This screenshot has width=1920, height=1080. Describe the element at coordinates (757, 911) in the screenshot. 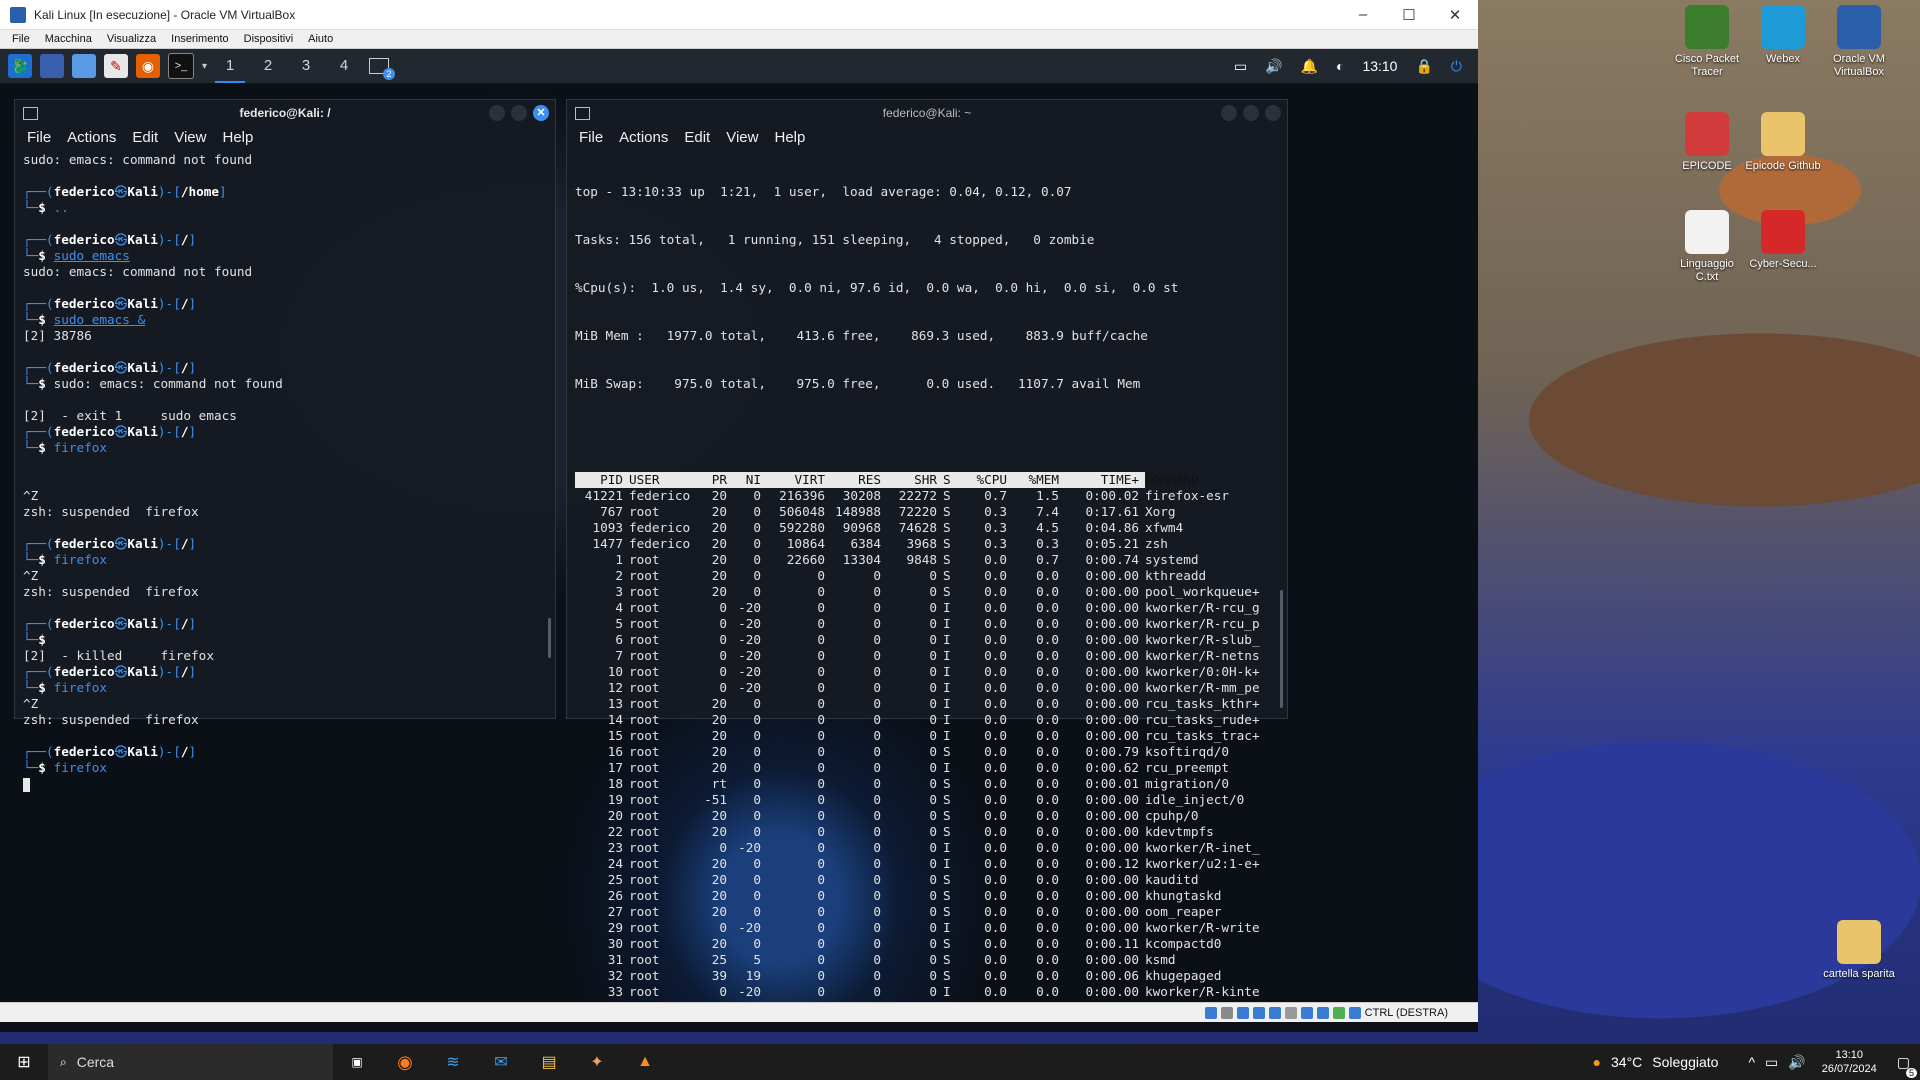

I see `table-cell: 0` at that location.